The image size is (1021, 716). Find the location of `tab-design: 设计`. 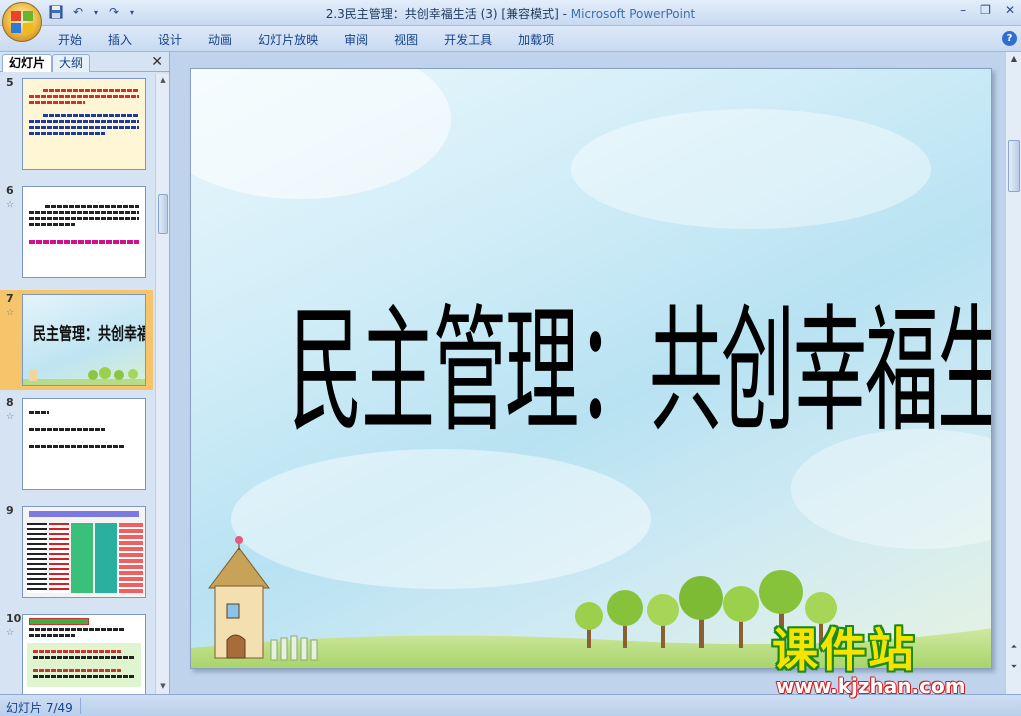

tab-design: 设计 is located at coordinates (170, 39).